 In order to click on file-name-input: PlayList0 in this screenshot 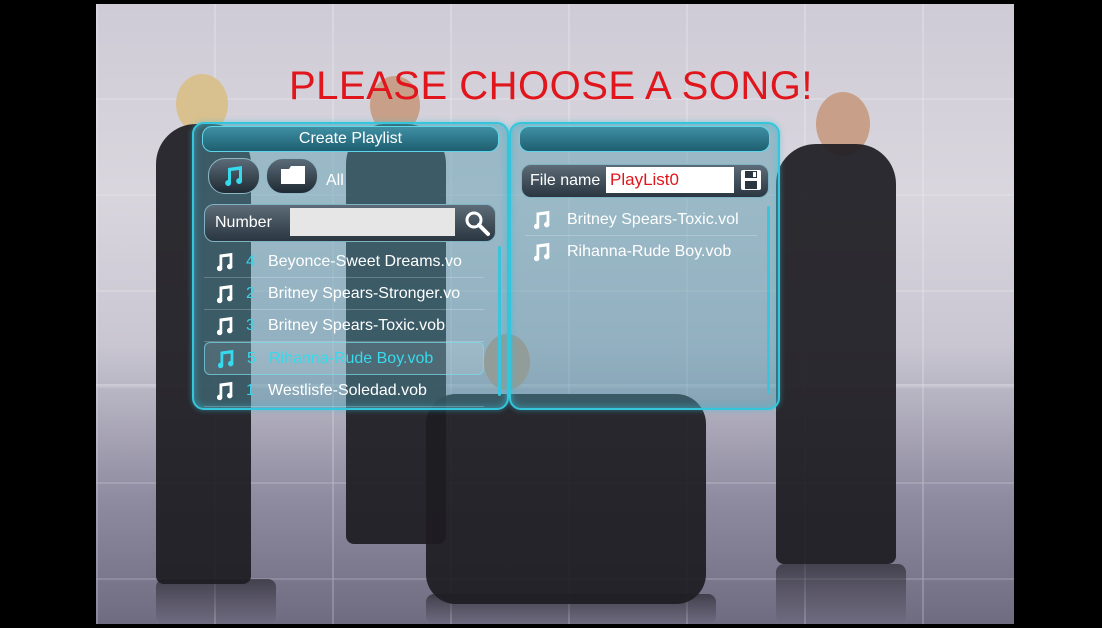, I will do `click(670, 180)`.